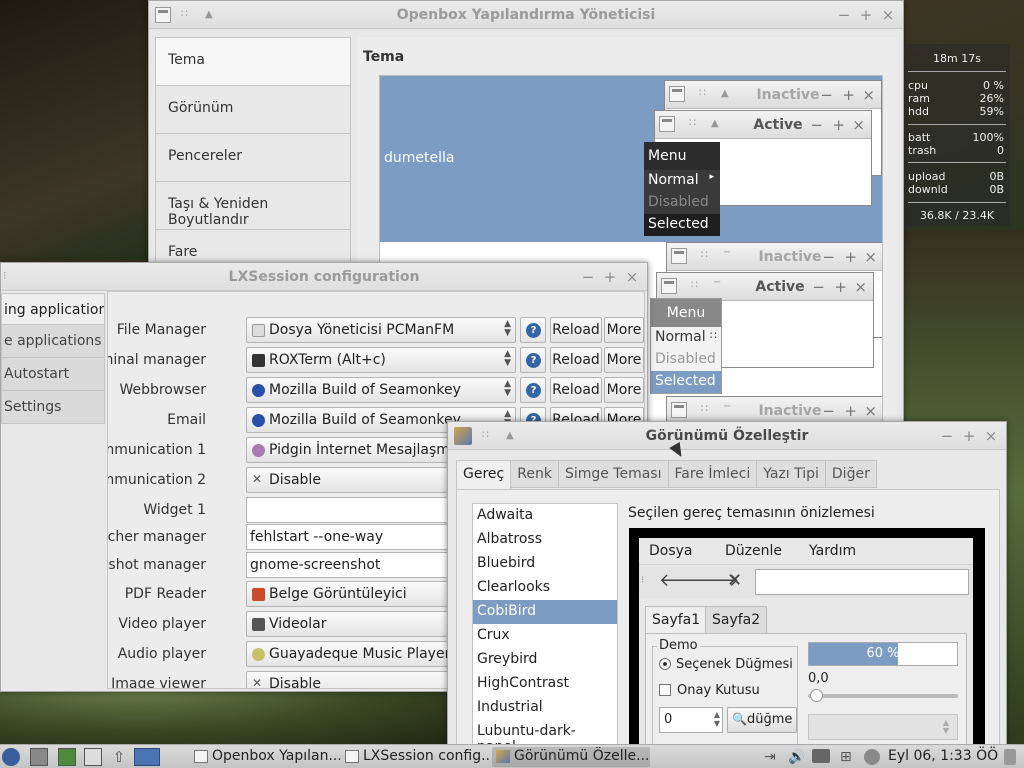  Describe the element at coordinates (613, 474) in the screenshot. I see `tab-simge-temasi: Simge Teması` at that location.